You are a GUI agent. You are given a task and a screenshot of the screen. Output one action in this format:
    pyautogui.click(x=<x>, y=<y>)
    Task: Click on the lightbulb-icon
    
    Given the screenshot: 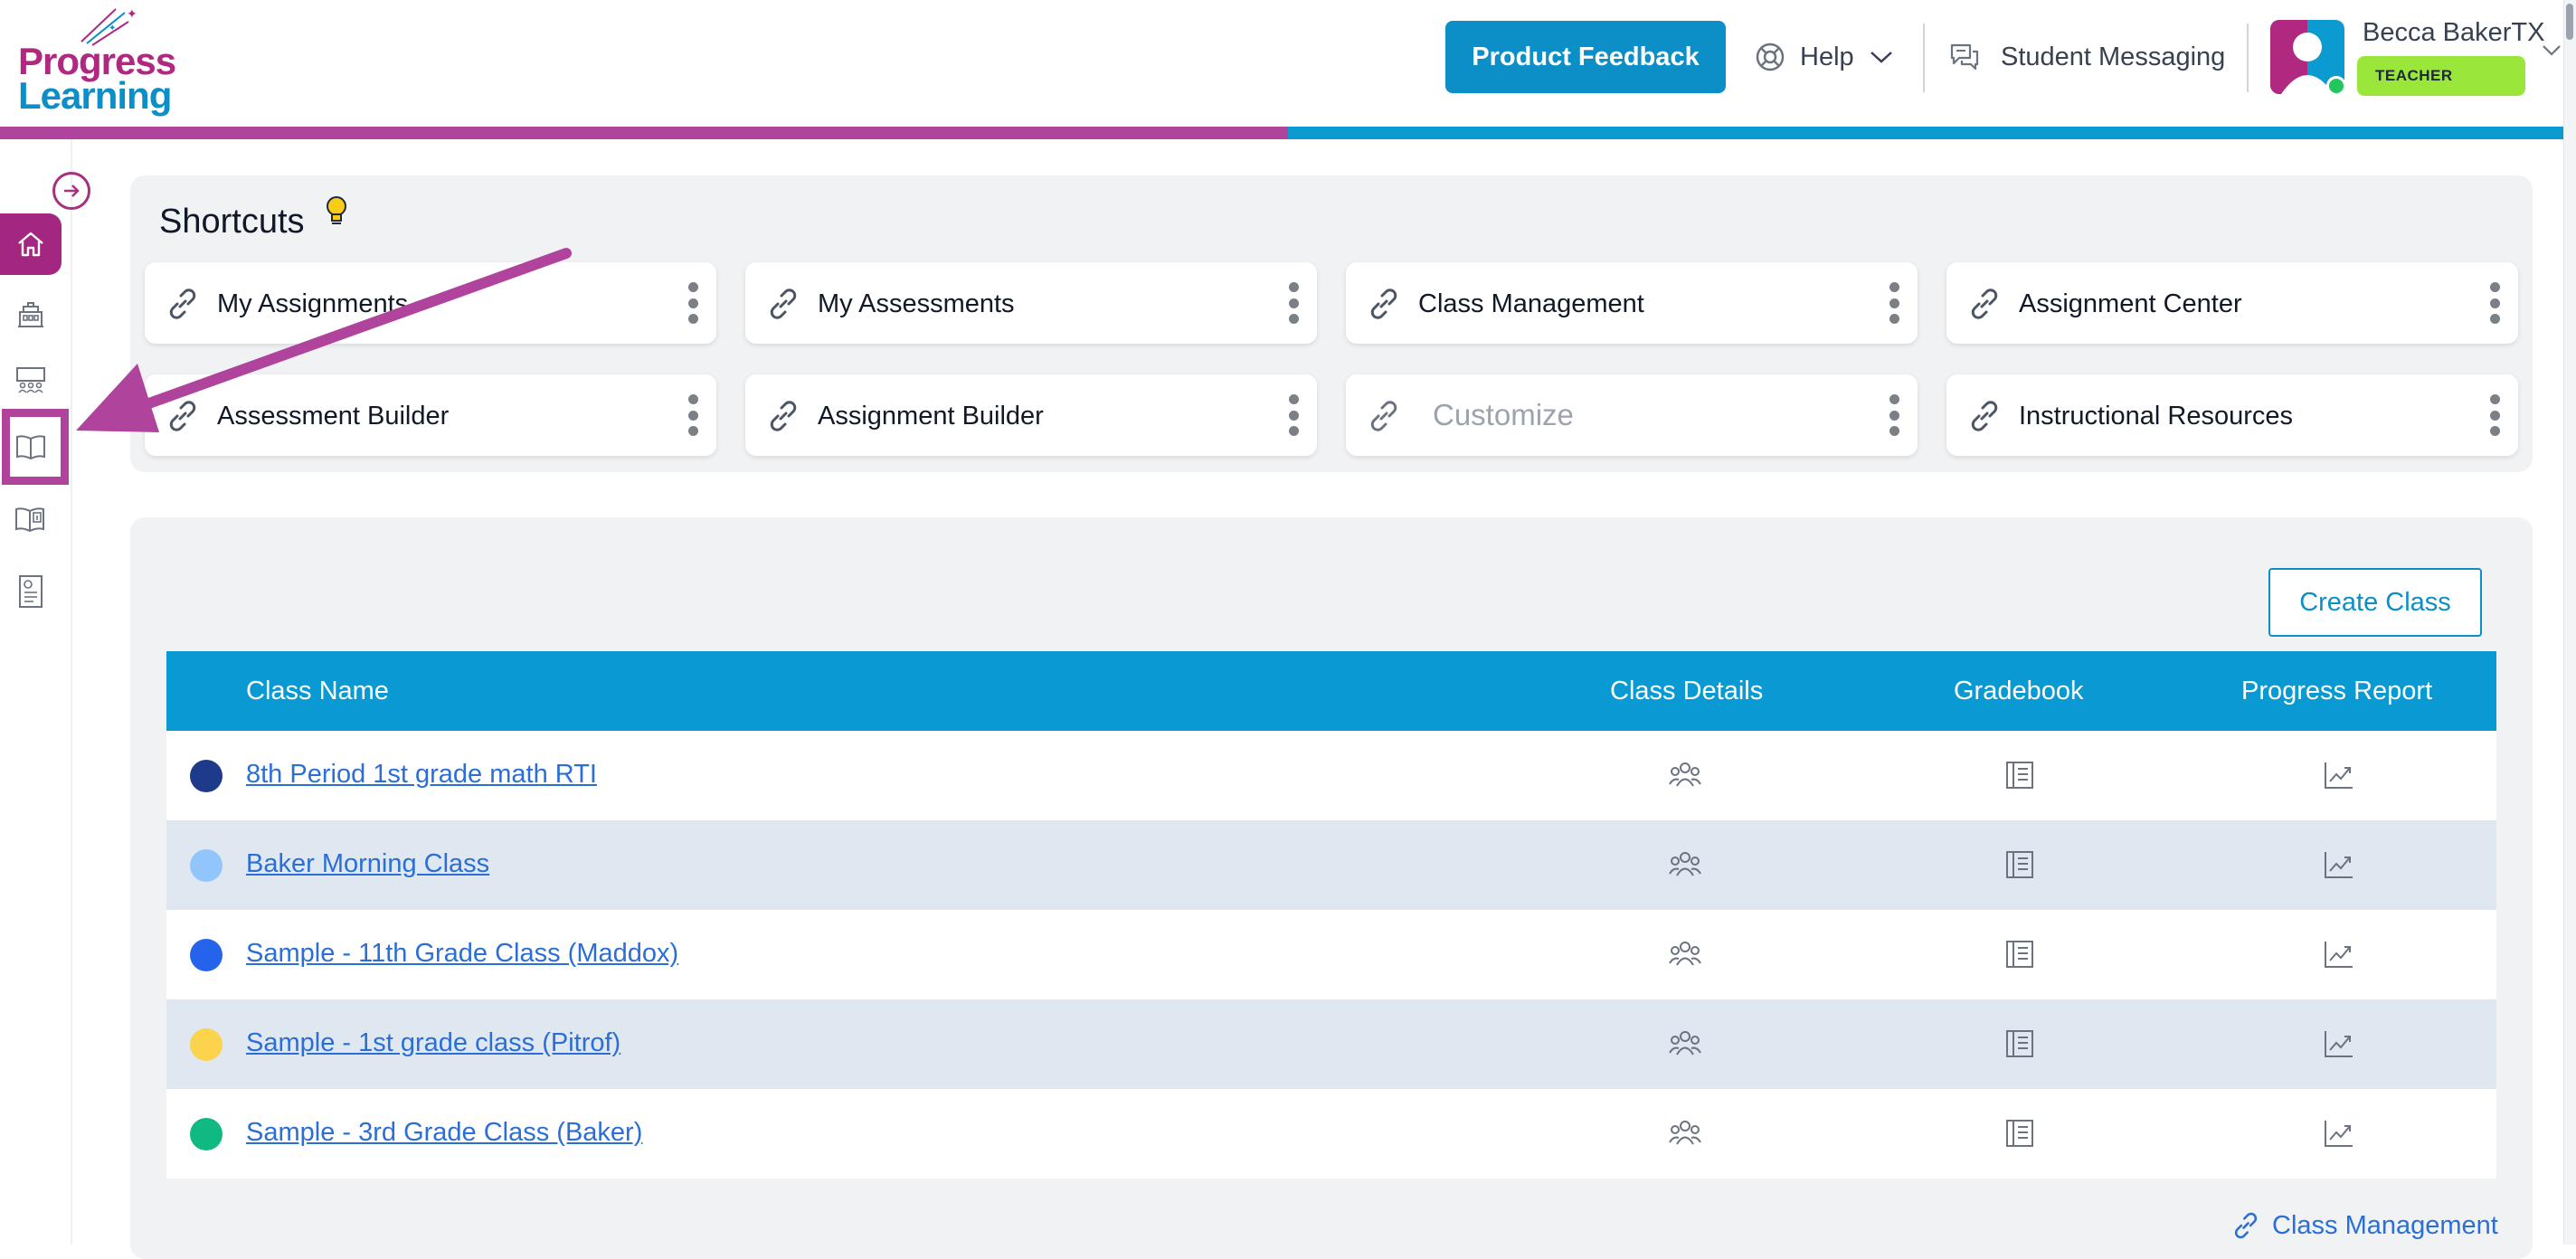 What is the action you would take?
    pyautogui.click(x=336, y=212)
    